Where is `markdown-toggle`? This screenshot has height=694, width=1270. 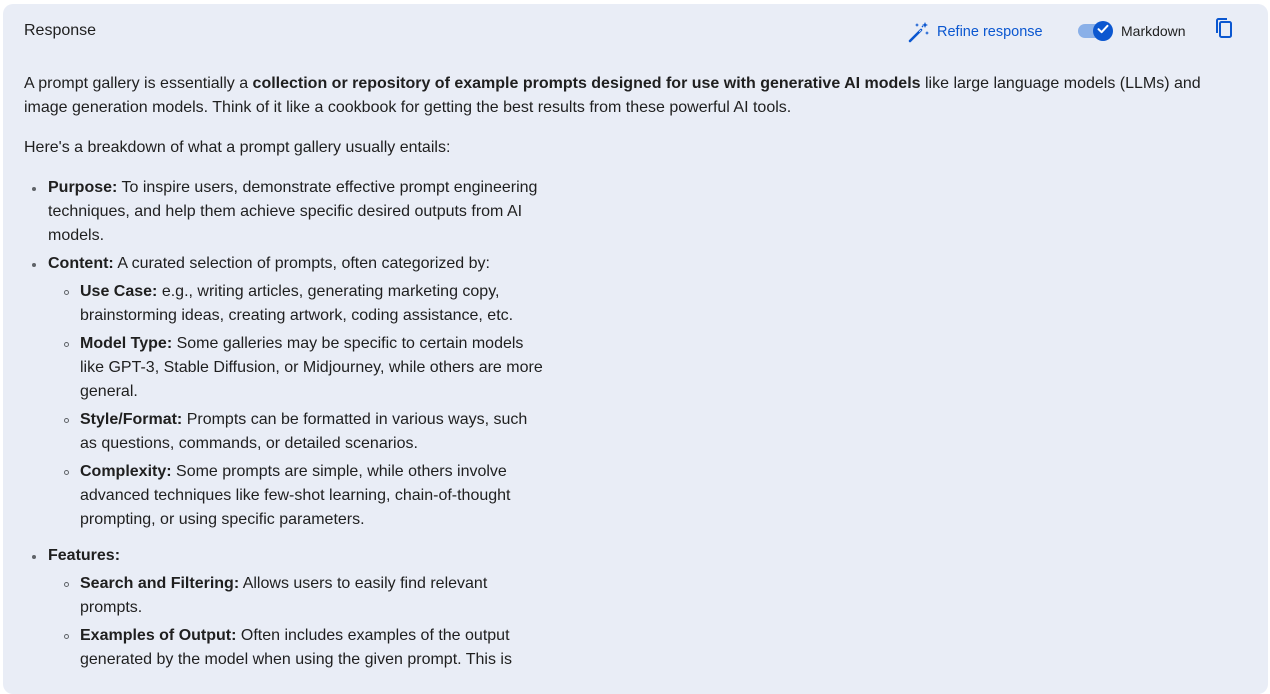
markdown-toggle is located at coordinates (1095, 31).